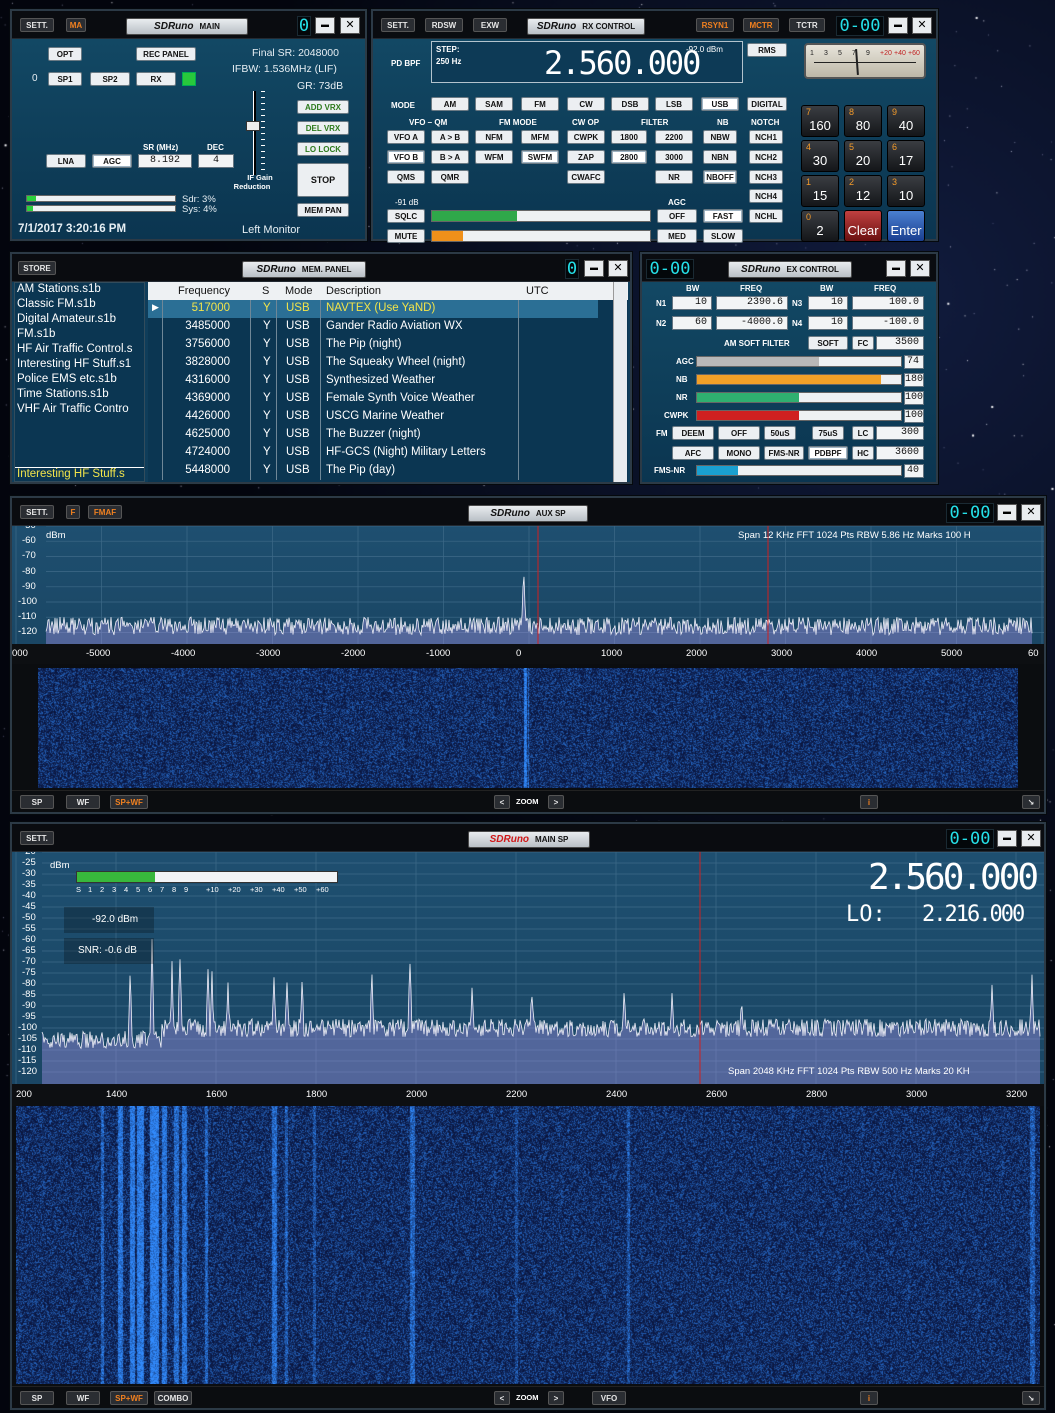 Image resolution: width=1055 pixels, height=1413 pixels. I want to click on table-row: 4369000 Y USB Female Synth Voice Weather, so click(373, 399).